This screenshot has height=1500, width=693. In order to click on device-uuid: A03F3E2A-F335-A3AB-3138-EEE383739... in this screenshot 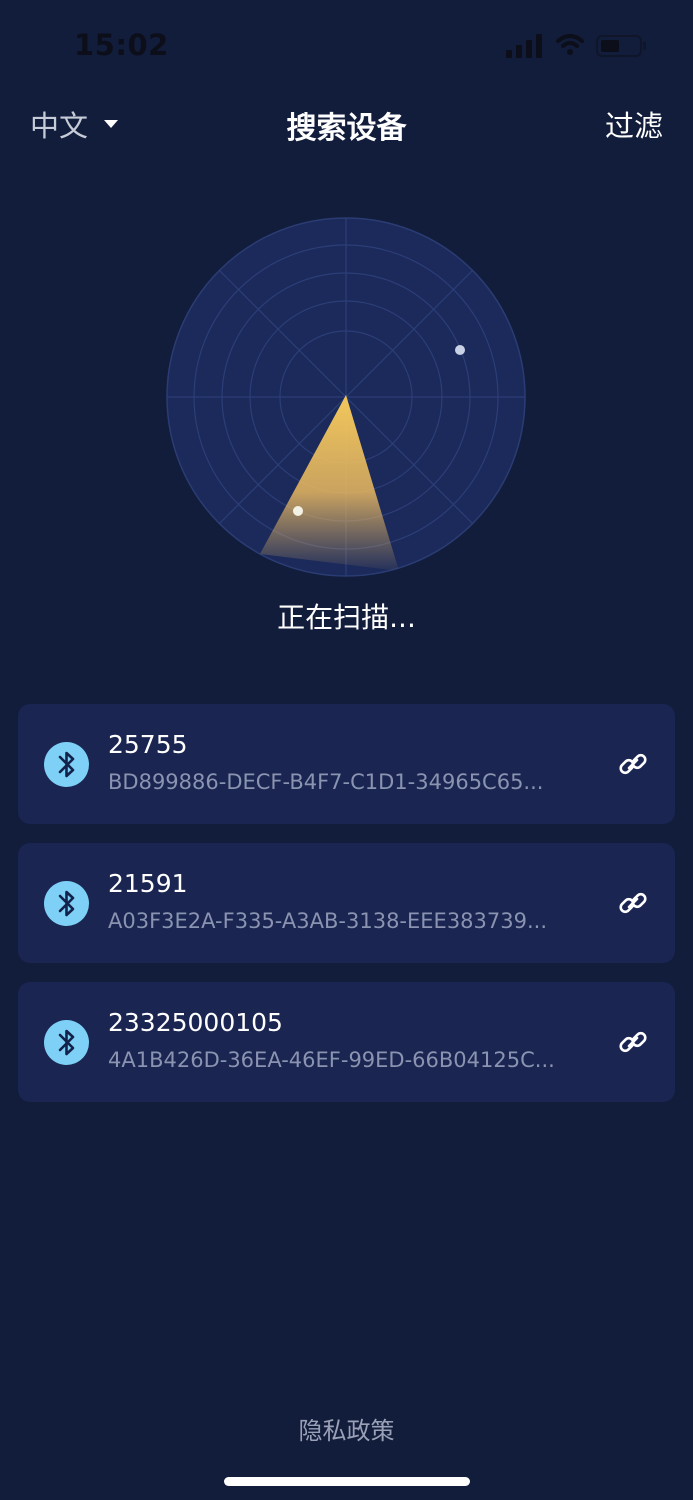, I will do `click(328, 921)`.